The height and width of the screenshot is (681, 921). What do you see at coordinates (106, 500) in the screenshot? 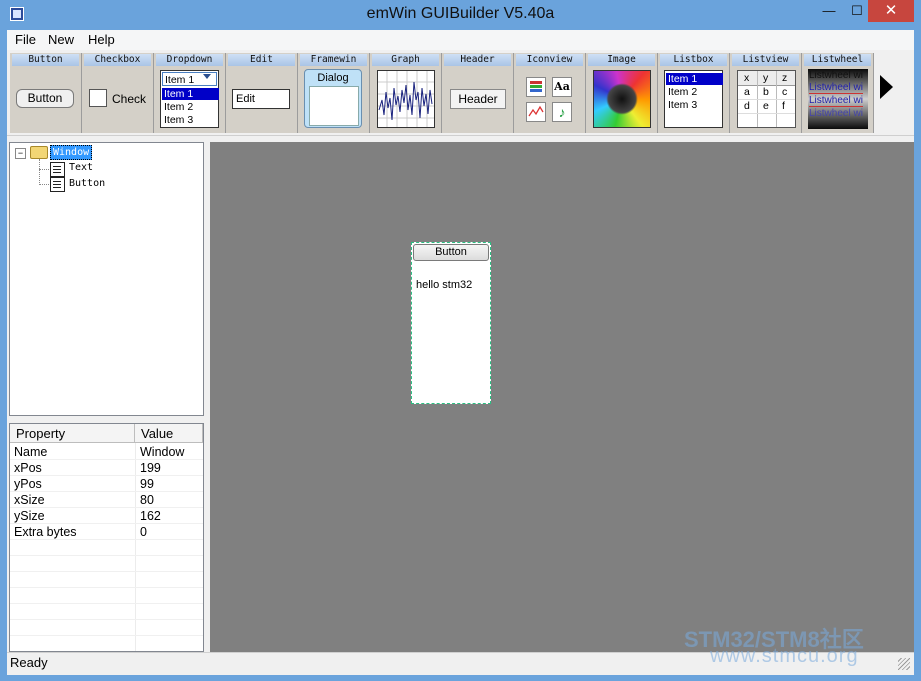
I see `property-row: xSize 80` at bounding box center [106, 500].